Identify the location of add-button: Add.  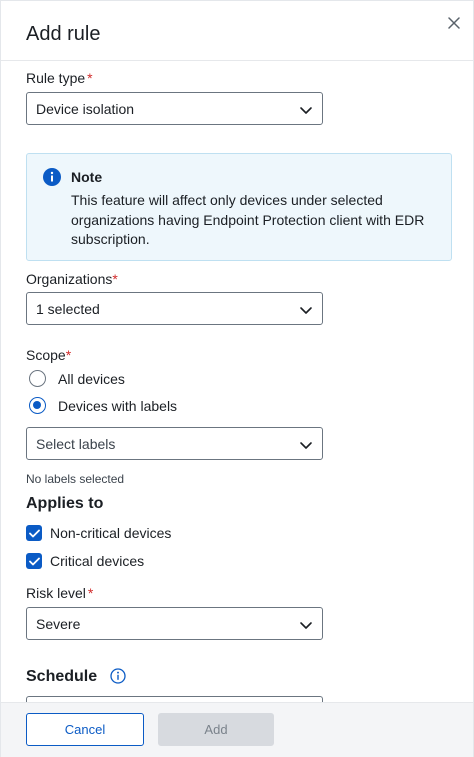
(216, 729).